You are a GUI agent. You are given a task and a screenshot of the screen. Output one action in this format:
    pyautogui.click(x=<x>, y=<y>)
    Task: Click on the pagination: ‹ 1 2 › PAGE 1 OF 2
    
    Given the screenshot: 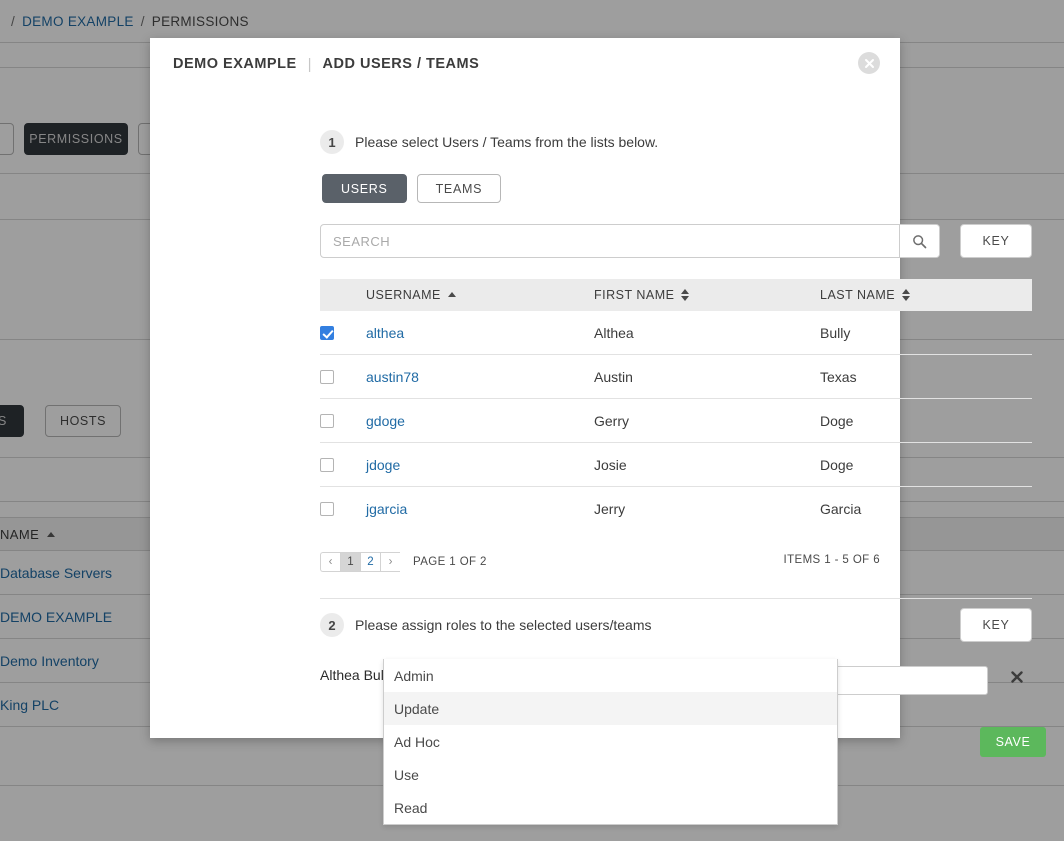 What is the action you would take?
    pyautogui.click(x=403, y=562)
    